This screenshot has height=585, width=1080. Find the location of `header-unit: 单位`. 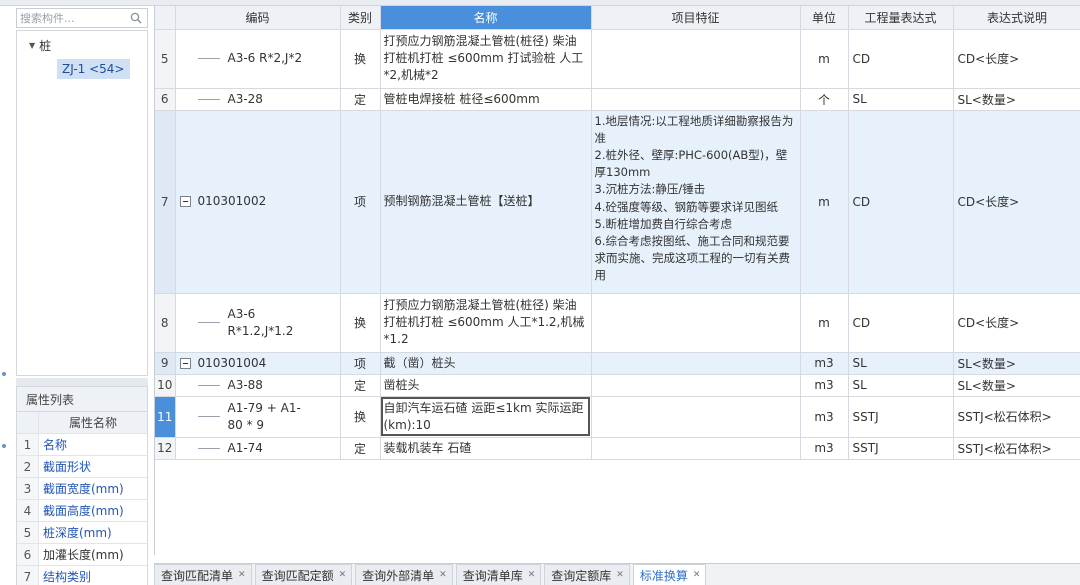

header-unit: 单位 is located at coordinates (824, 18).